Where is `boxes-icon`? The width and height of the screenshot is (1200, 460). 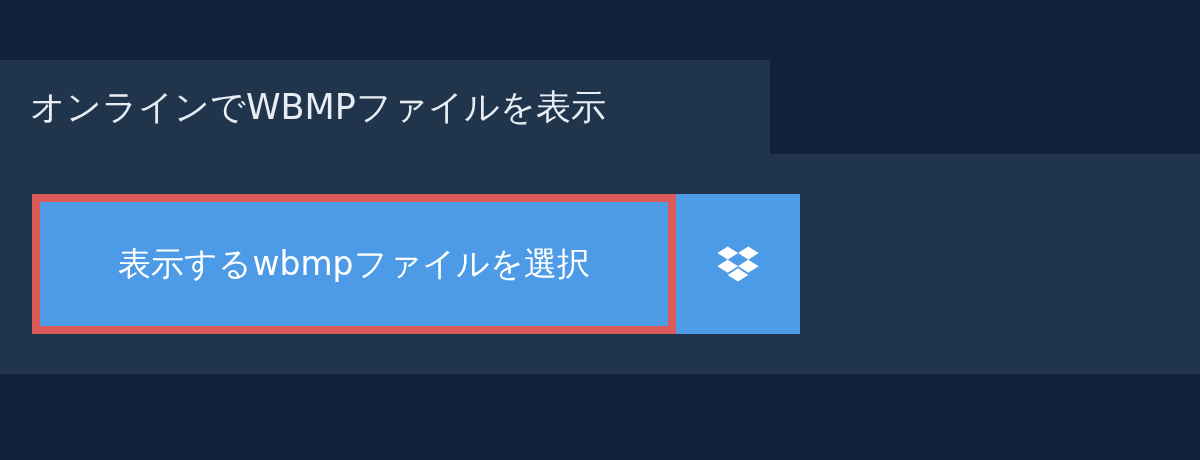
boxes-icon is located at coordinates (738, 264).